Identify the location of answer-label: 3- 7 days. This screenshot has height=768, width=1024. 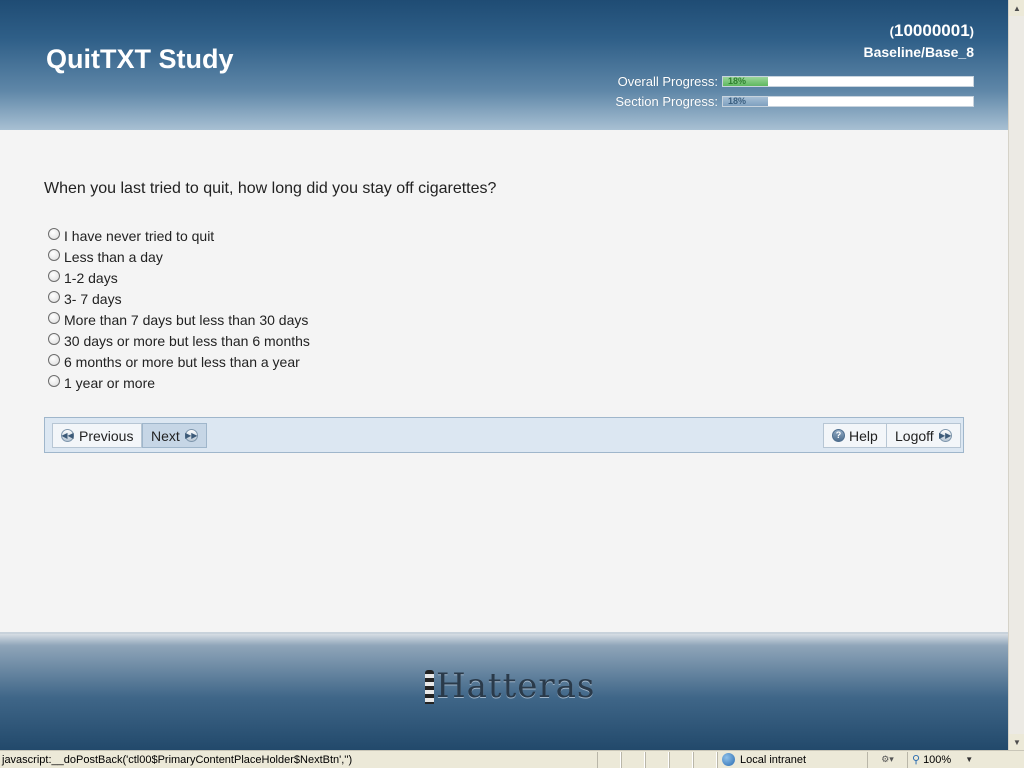
(93, 299).